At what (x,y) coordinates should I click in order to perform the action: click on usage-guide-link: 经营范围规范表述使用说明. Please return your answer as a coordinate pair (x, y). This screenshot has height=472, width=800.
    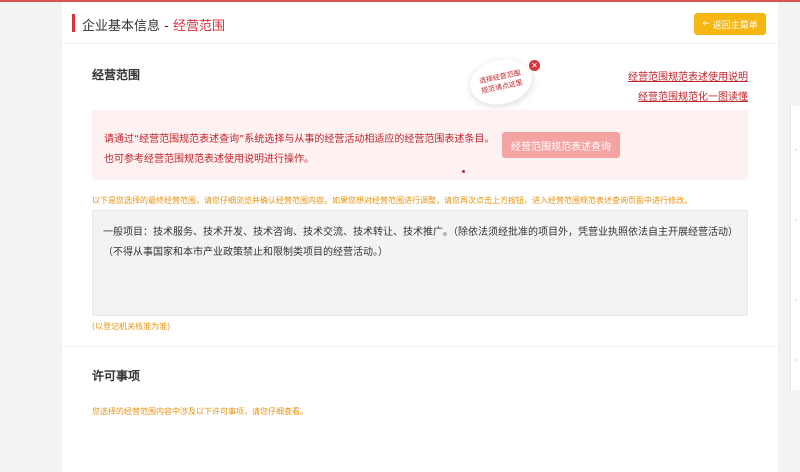
    Looking at the image, I should click on (688, 78).